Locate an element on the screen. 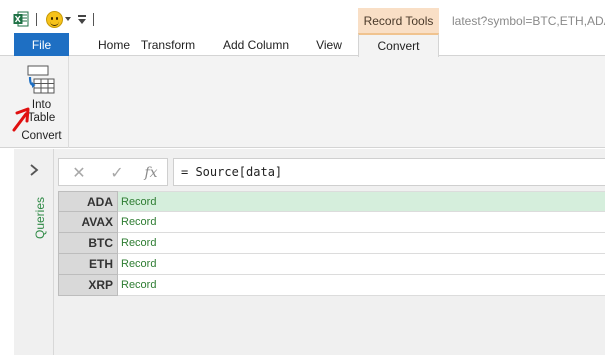 The width and height of the screenshot is (605, 355). title-bar: Record Tools latest?symbol=BTC,ETH,ADA is located at coordinates (302, 16).